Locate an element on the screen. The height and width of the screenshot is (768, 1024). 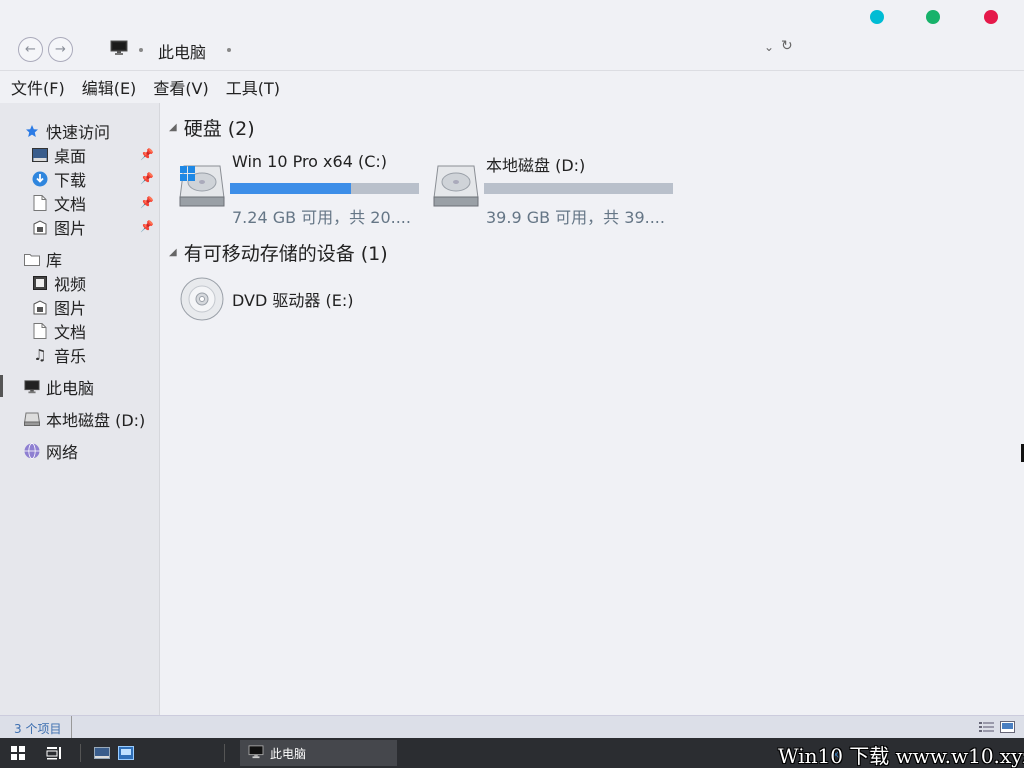
taskbar-window-title: 此电脑 is located at coordinates (288, 753).